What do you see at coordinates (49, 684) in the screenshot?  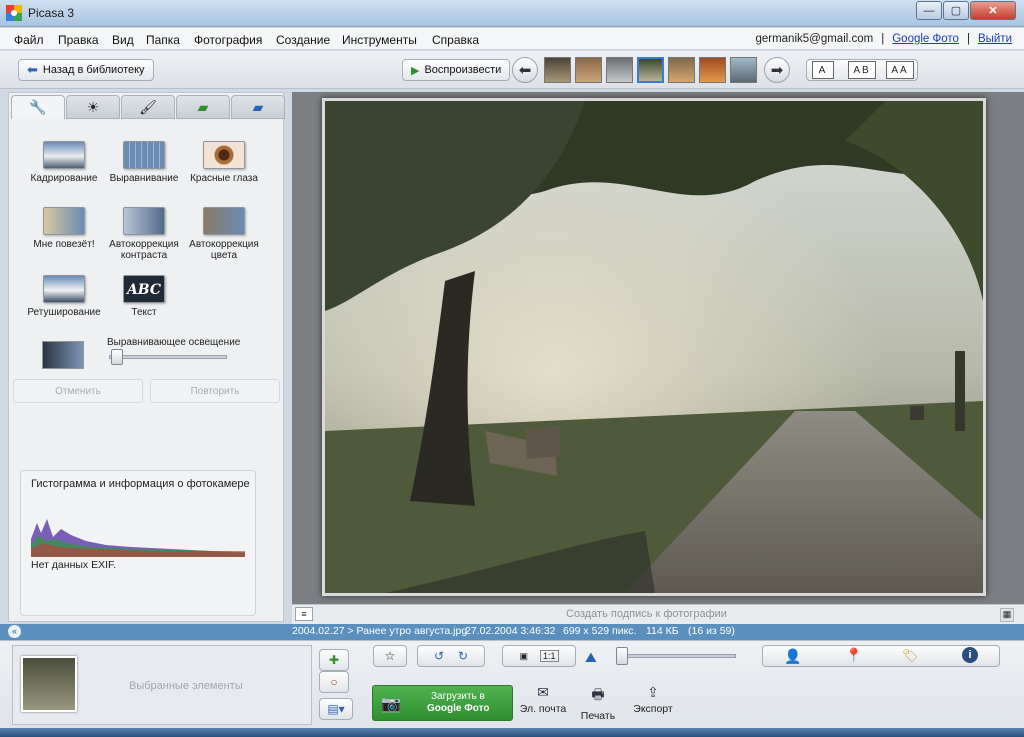 I see `selected-photo-thumb` at bounding box center [49, 684].